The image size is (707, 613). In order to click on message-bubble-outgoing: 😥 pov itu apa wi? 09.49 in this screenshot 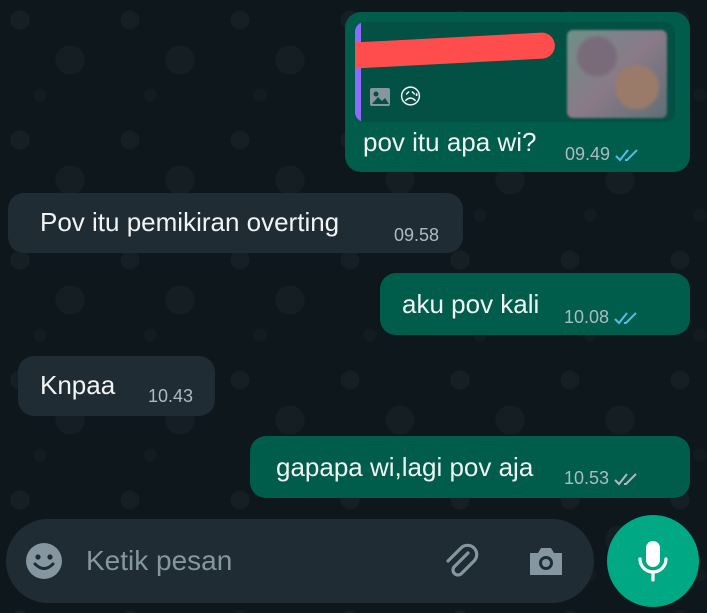, I will do `click(517, 92)`.